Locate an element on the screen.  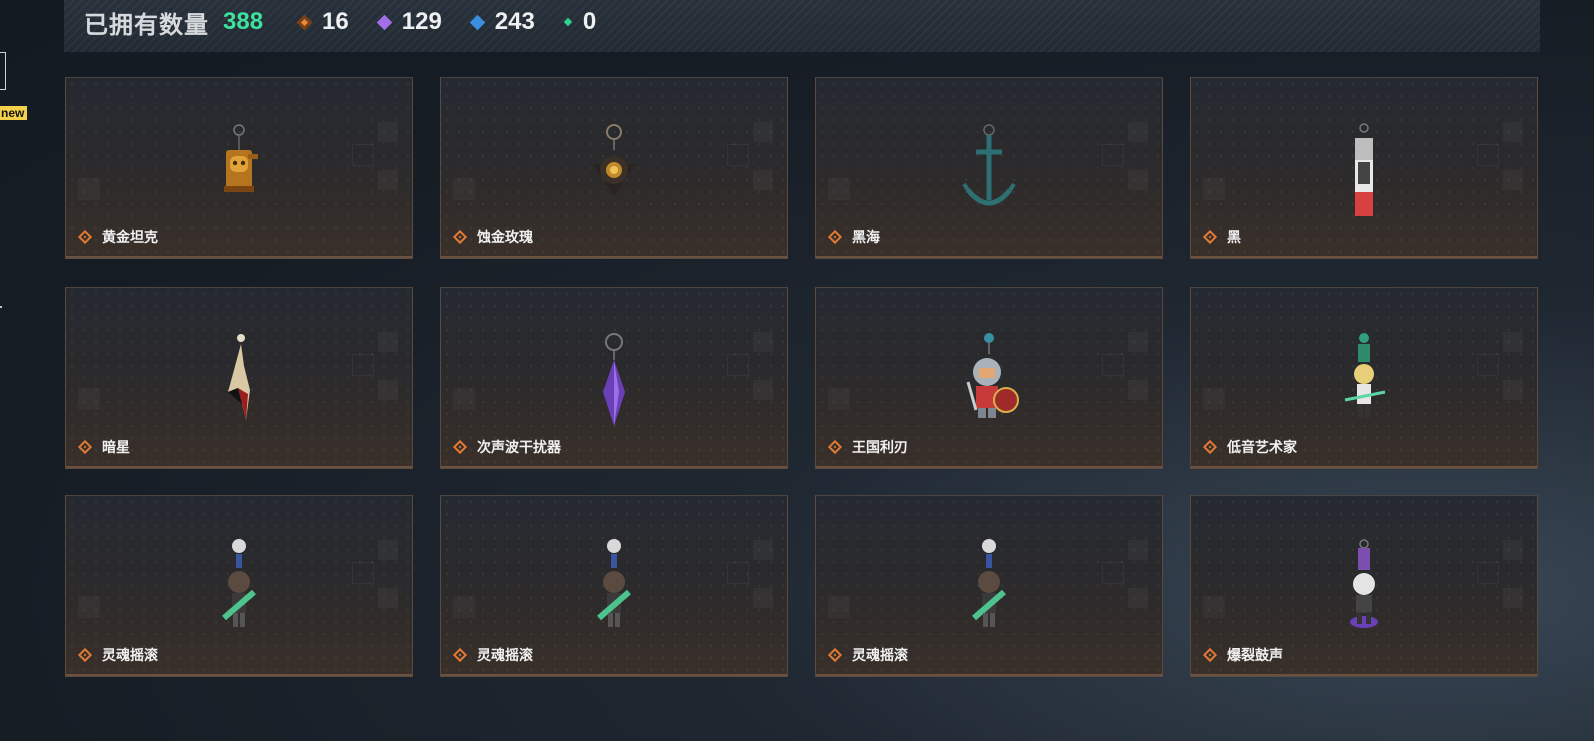
knight-charm-icon is located at coordinates (992, 375).